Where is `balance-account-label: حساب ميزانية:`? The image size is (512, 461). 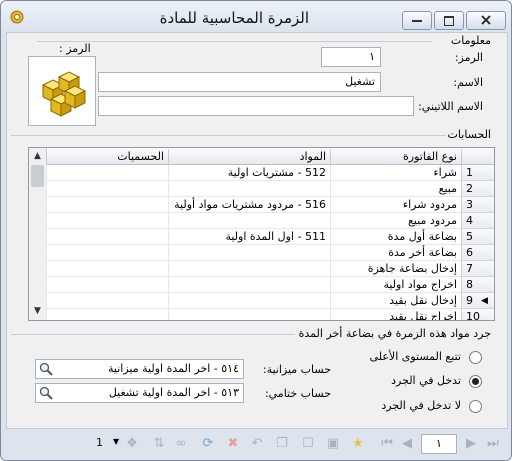
balance-account-label: حساب ميزانية: is located at coordinates (296, 369).